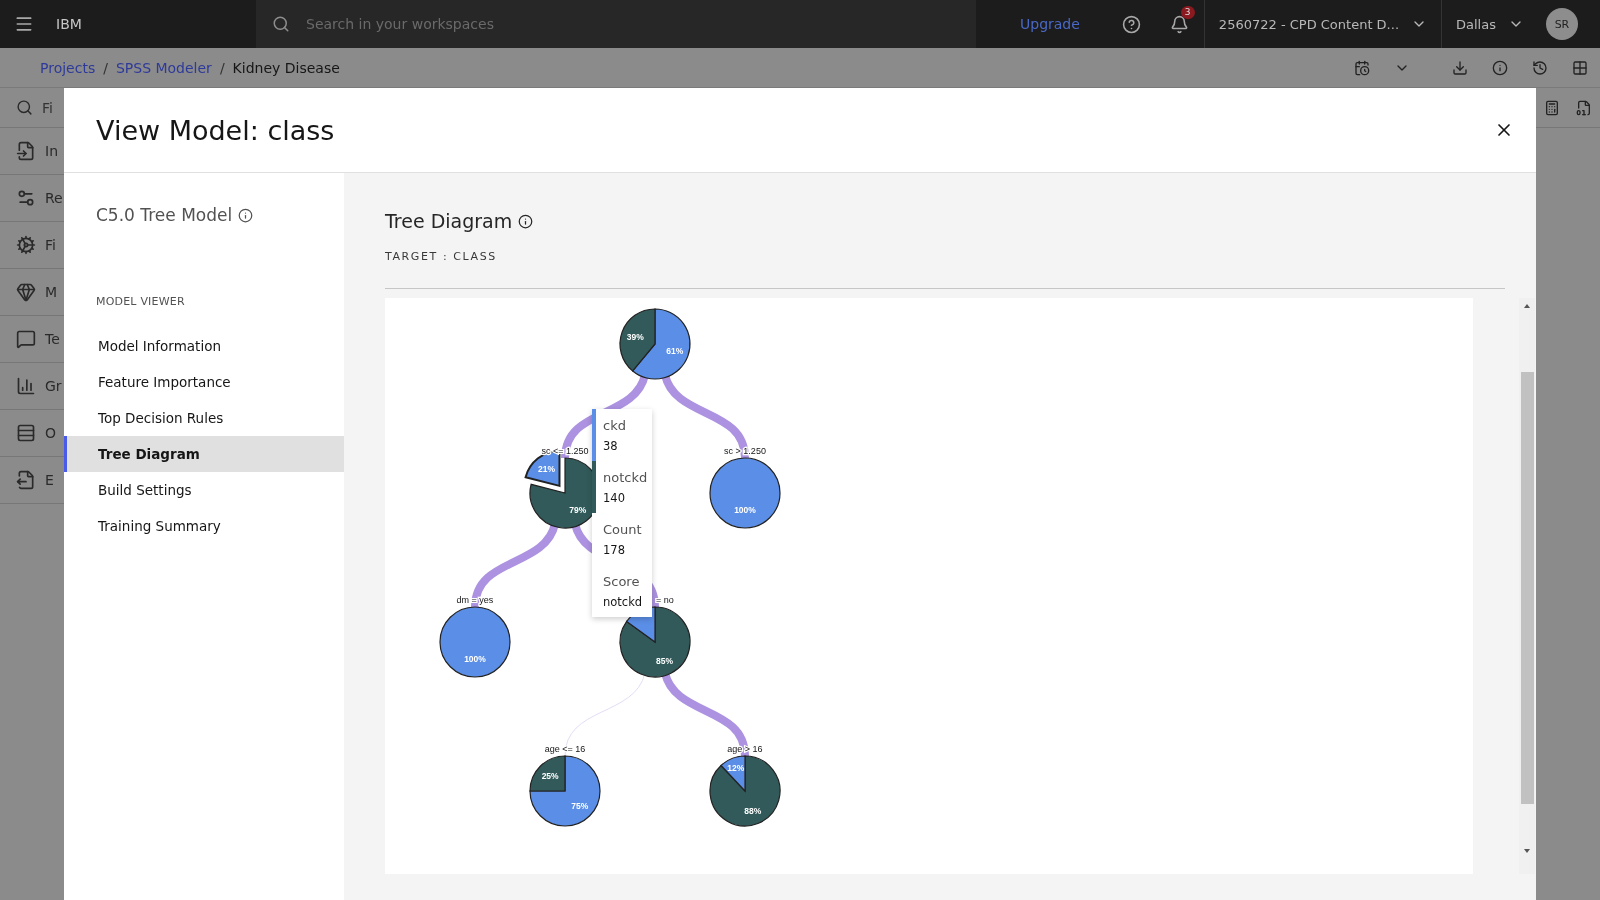 Image resolution: width=1600 pixels, height=900 pixels. Describe the element at coordinates (204, 526) in the screenshot. I see `nav-item: Training Summary` at that location.